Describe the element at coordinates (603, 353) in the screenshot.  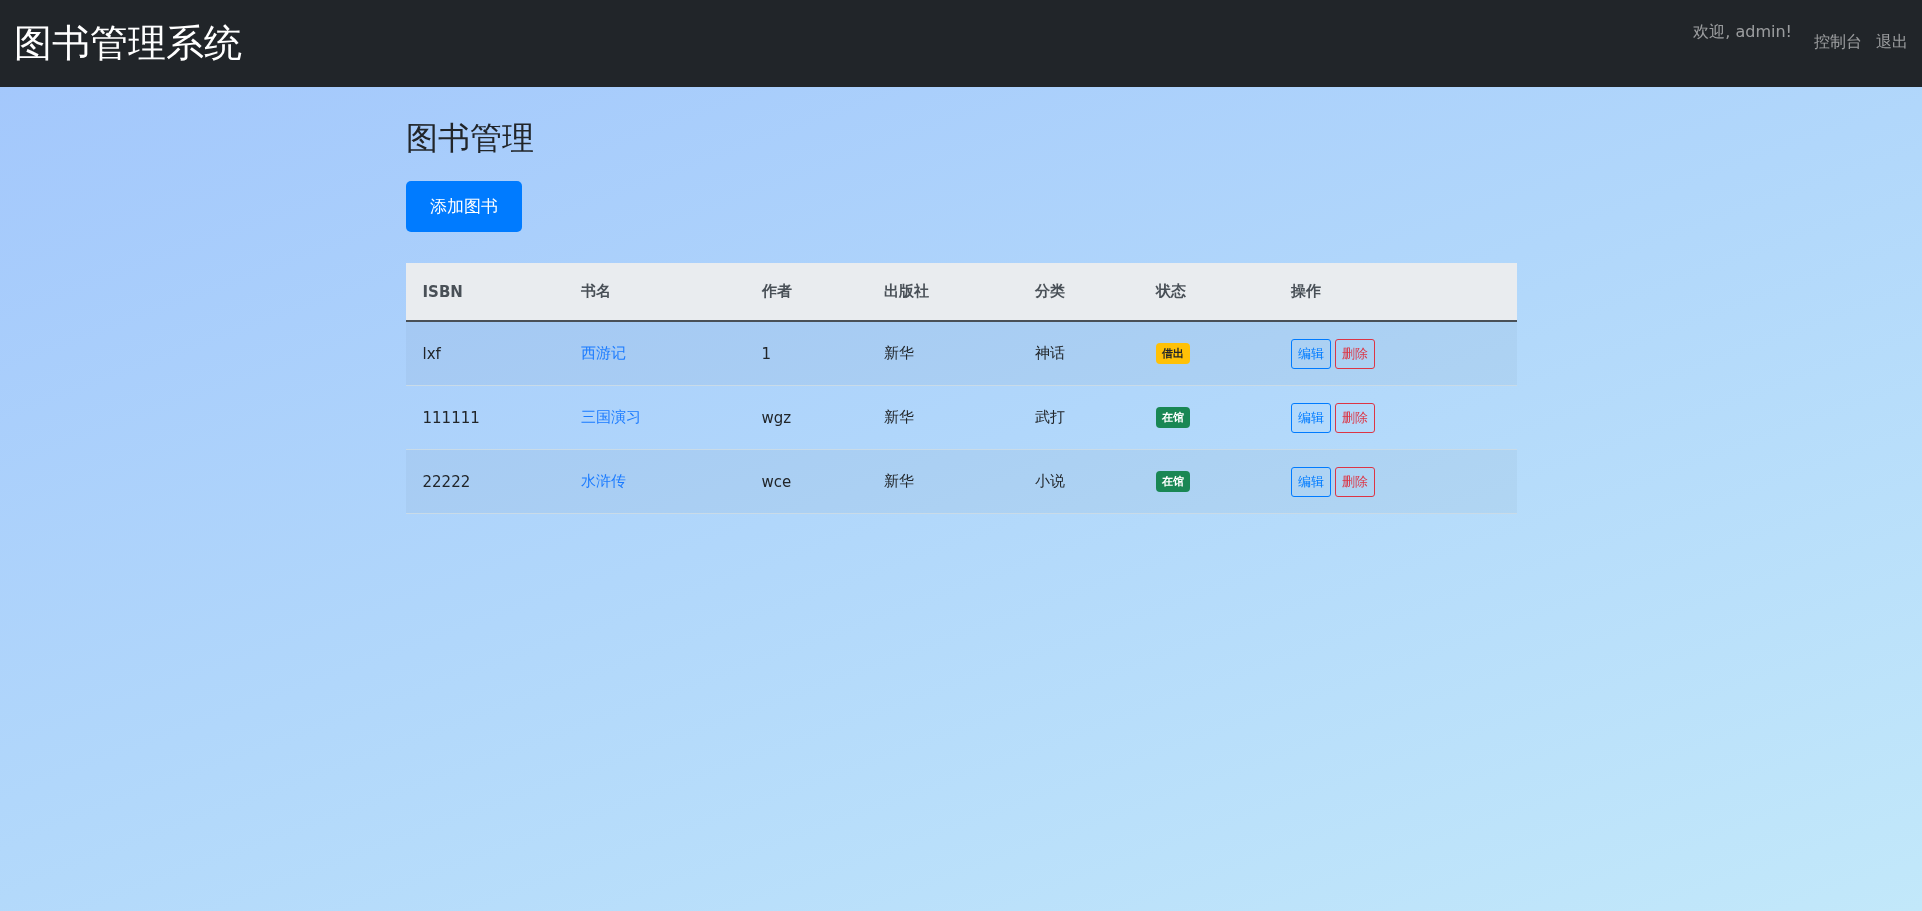
I see `book-title-link: 西游记` at that location.